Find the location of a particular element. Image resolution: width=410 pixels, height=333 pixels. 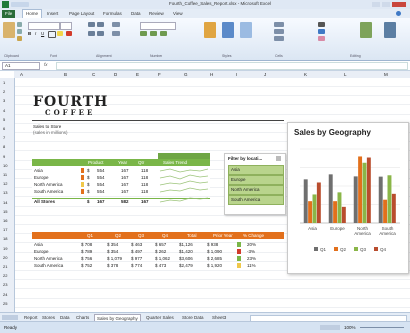

fill-color-icon is located at coordinates (60, 33).